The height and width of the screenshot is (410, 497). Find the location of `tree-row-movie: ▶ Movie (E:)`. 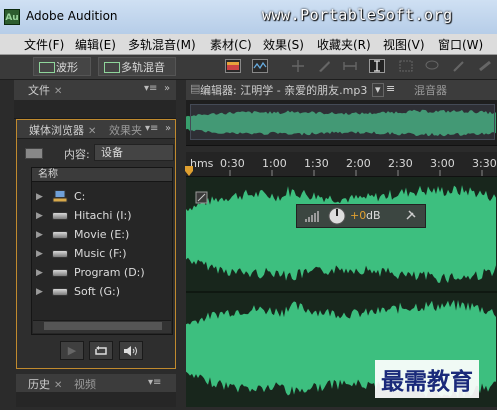

tree-row-movie: ▶ Movie (E:) is located at coordinates (103, 235).